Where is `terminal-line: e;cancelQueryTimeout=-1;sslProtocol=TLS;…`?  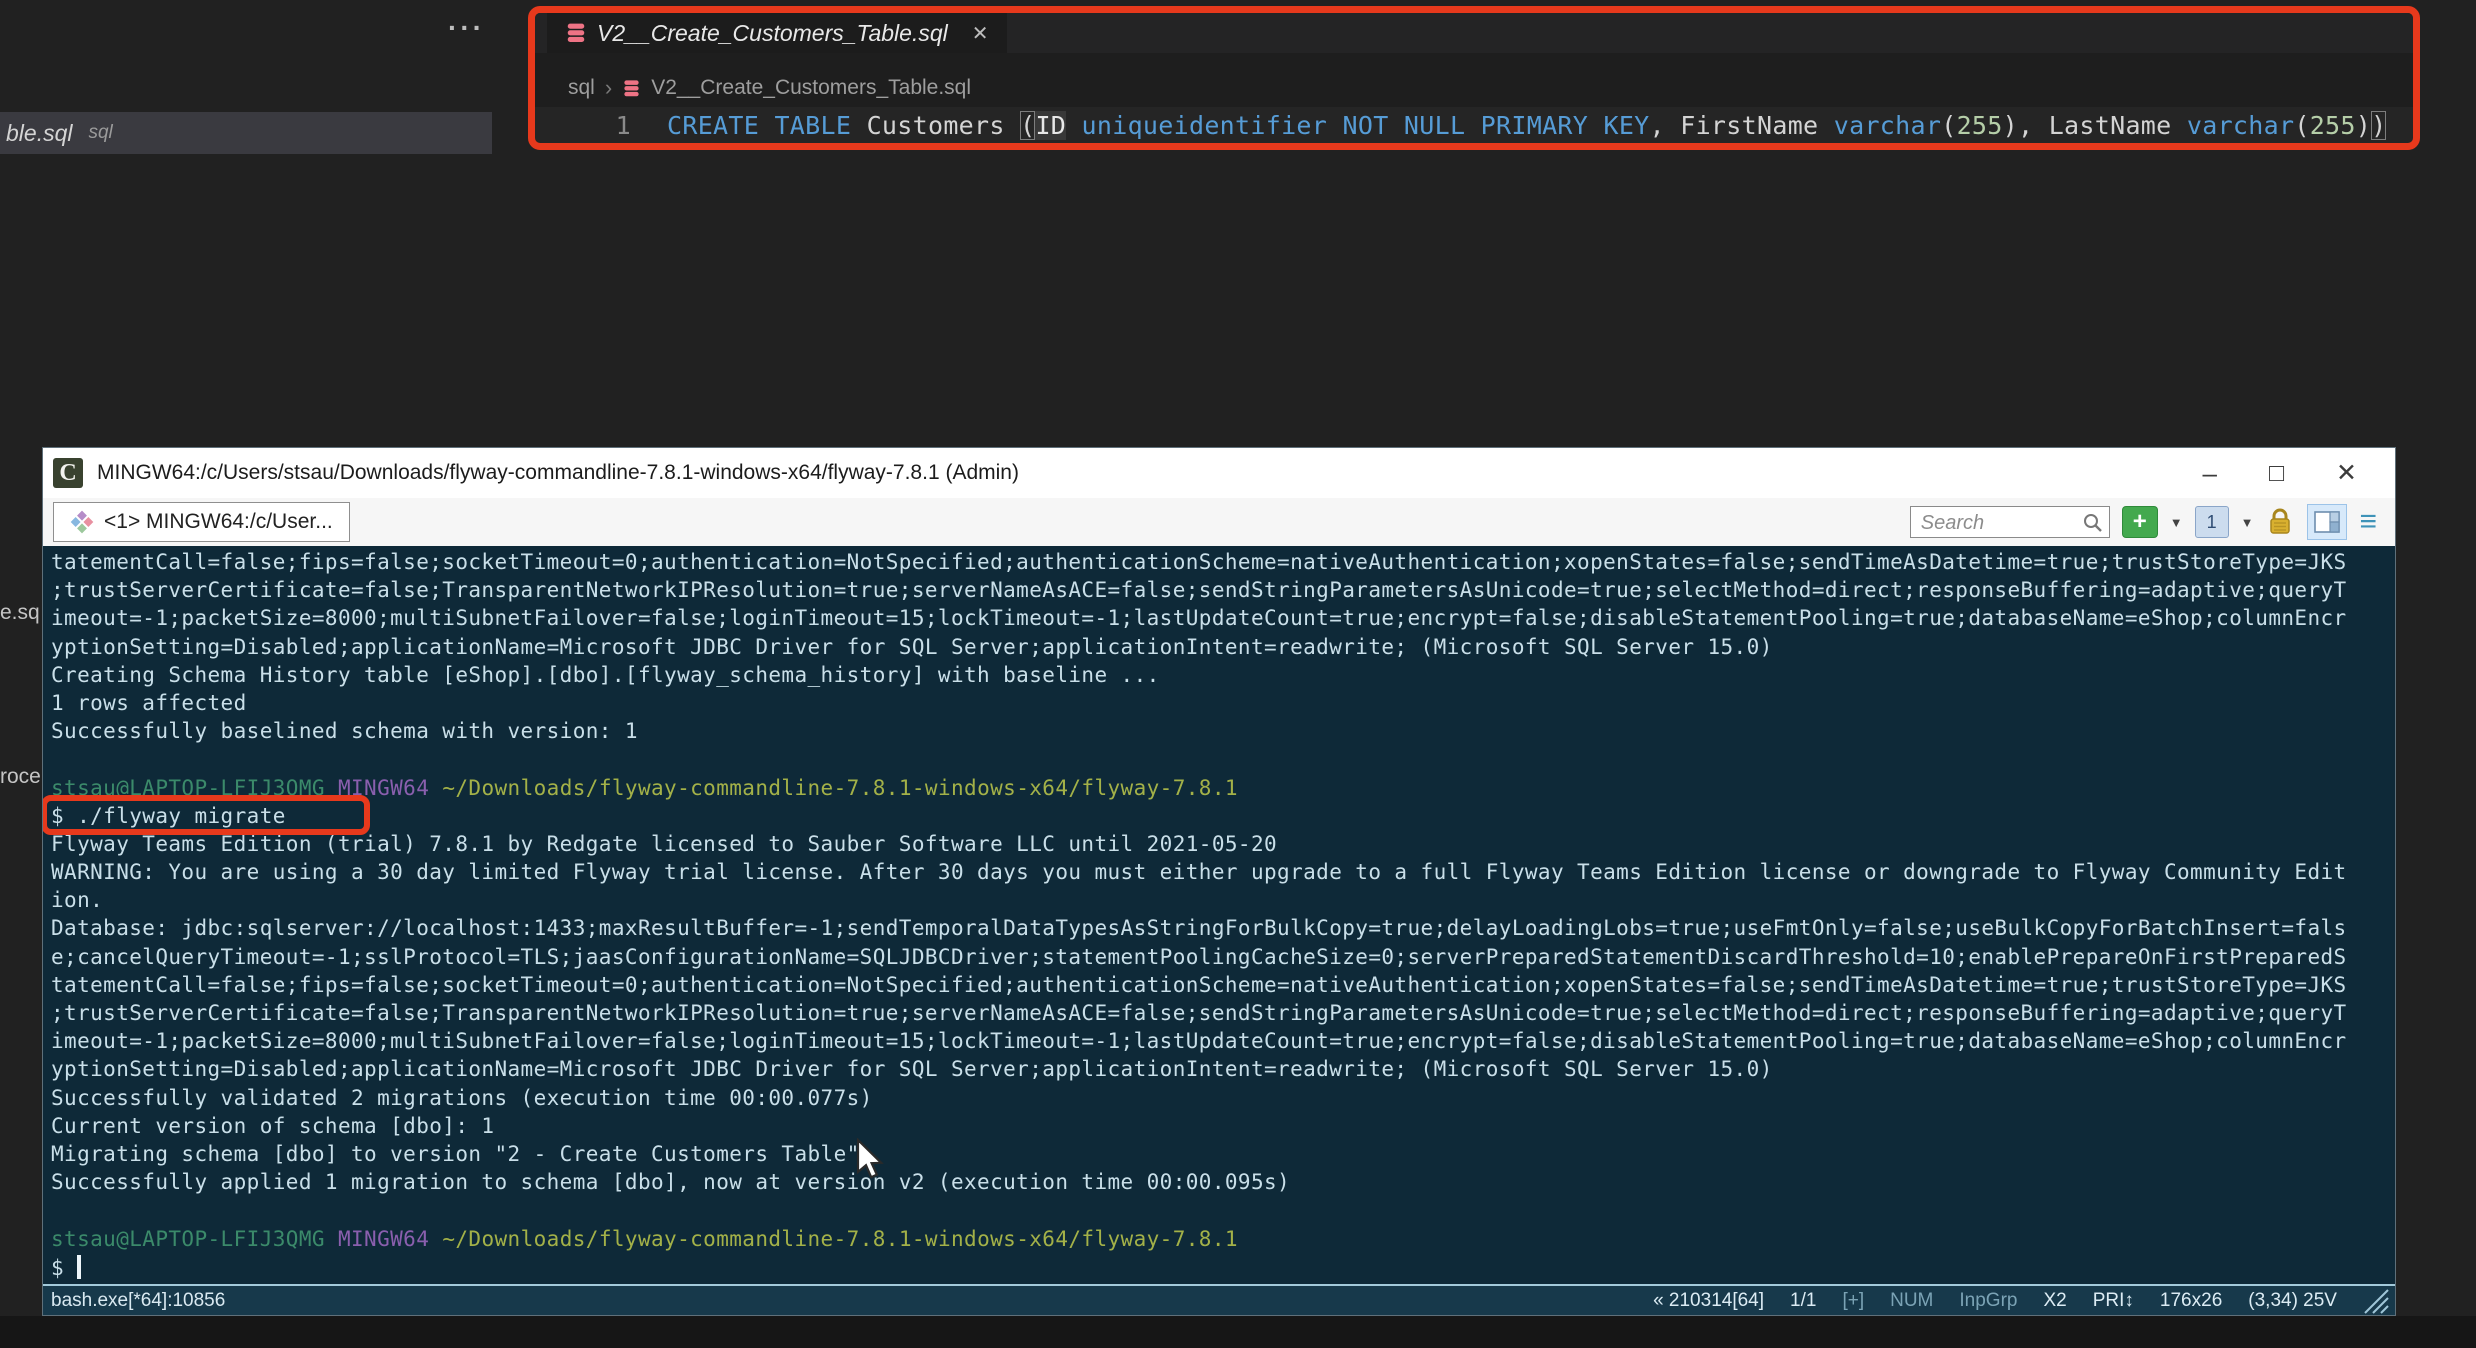 terminal-line: e;cancelQueryTimeout=-1;sslProtocol=TLS;… is located at coordinates (1199, 956).